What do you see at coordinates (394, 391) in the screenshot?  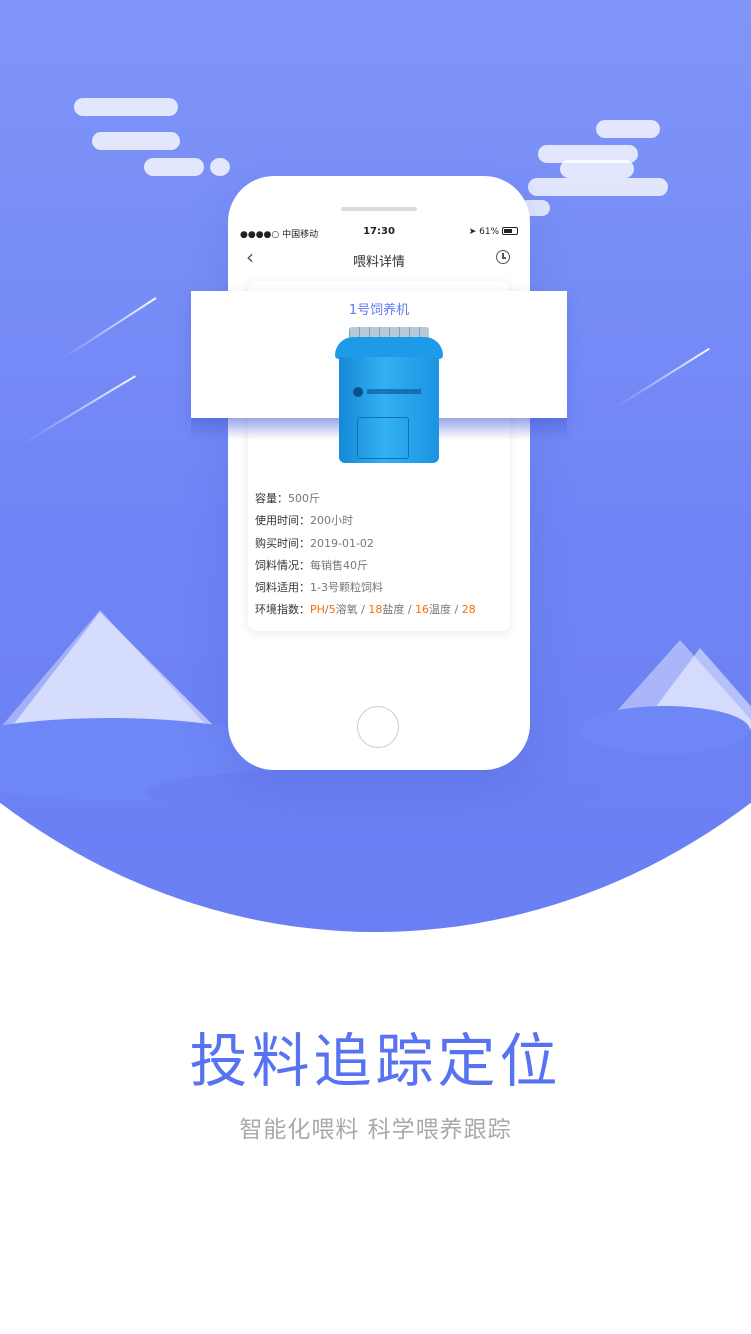 I see `machine-label-plate` at bounding box center [394, 391].